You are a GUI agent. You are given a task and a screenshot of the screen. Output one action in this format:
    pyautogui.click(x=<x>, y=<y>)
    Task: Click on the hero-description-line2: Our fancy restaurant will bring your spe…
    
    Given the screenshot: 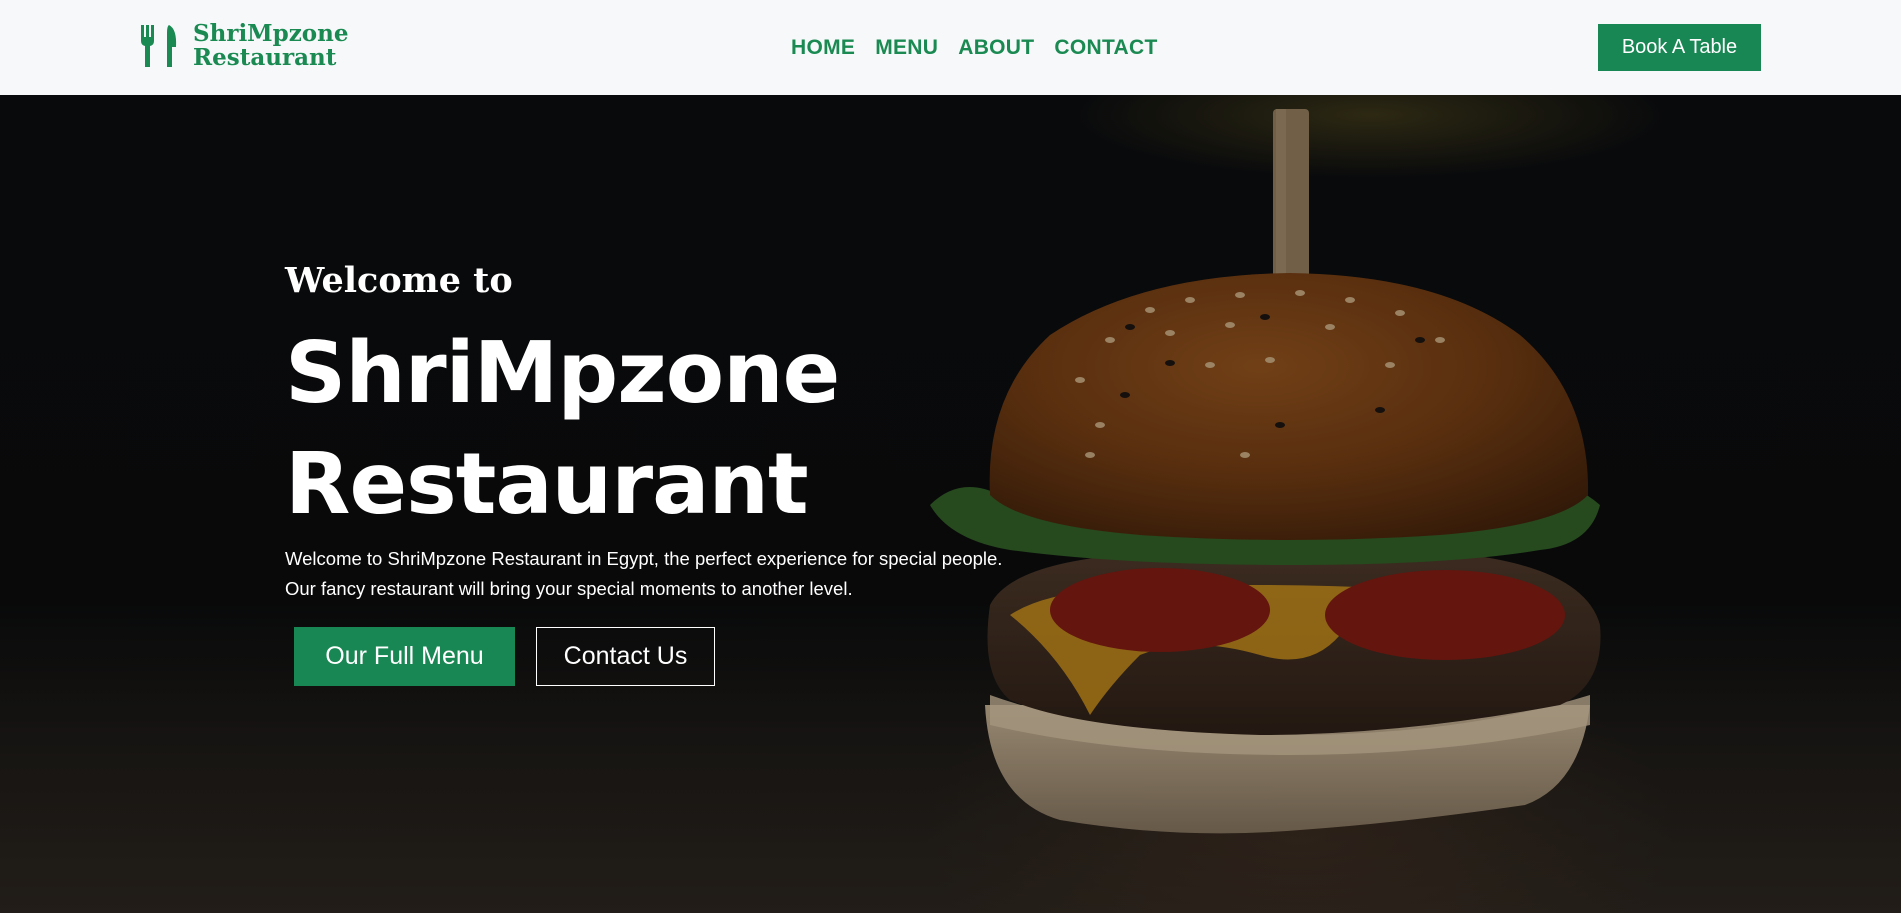 What is the action you would take?
    pyautogui.click(x=569, y=588)
    